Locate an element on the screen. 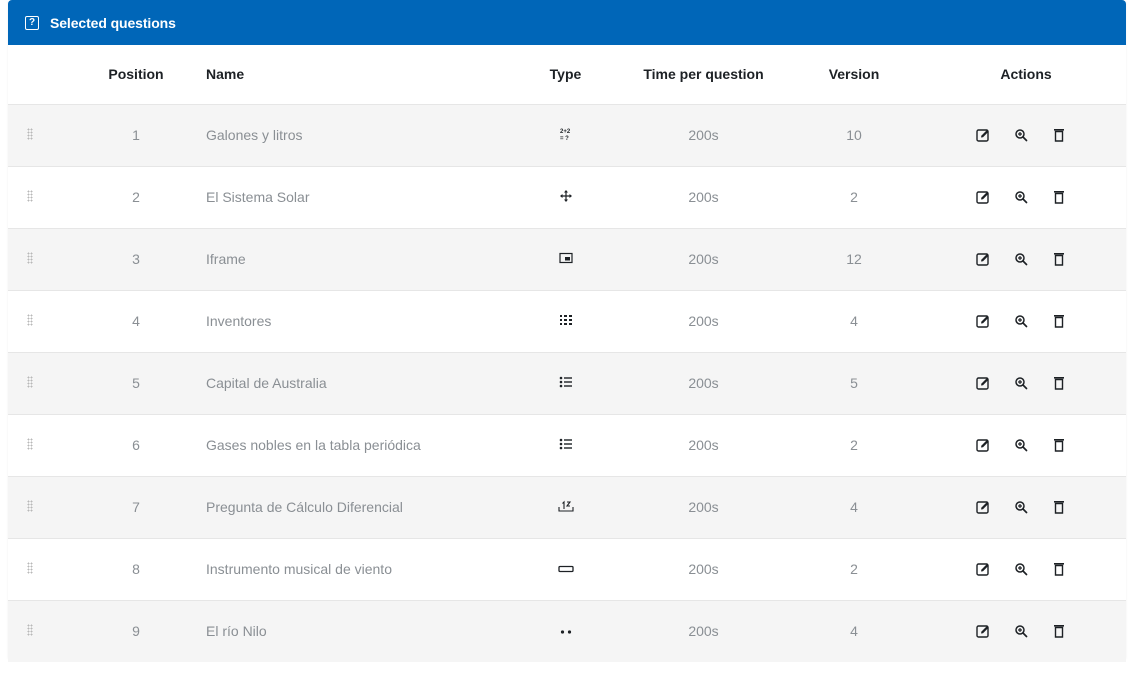 The width and height of the screenshot is (1134, 673). question-name: Inventores is located at coordinates (239, 321).